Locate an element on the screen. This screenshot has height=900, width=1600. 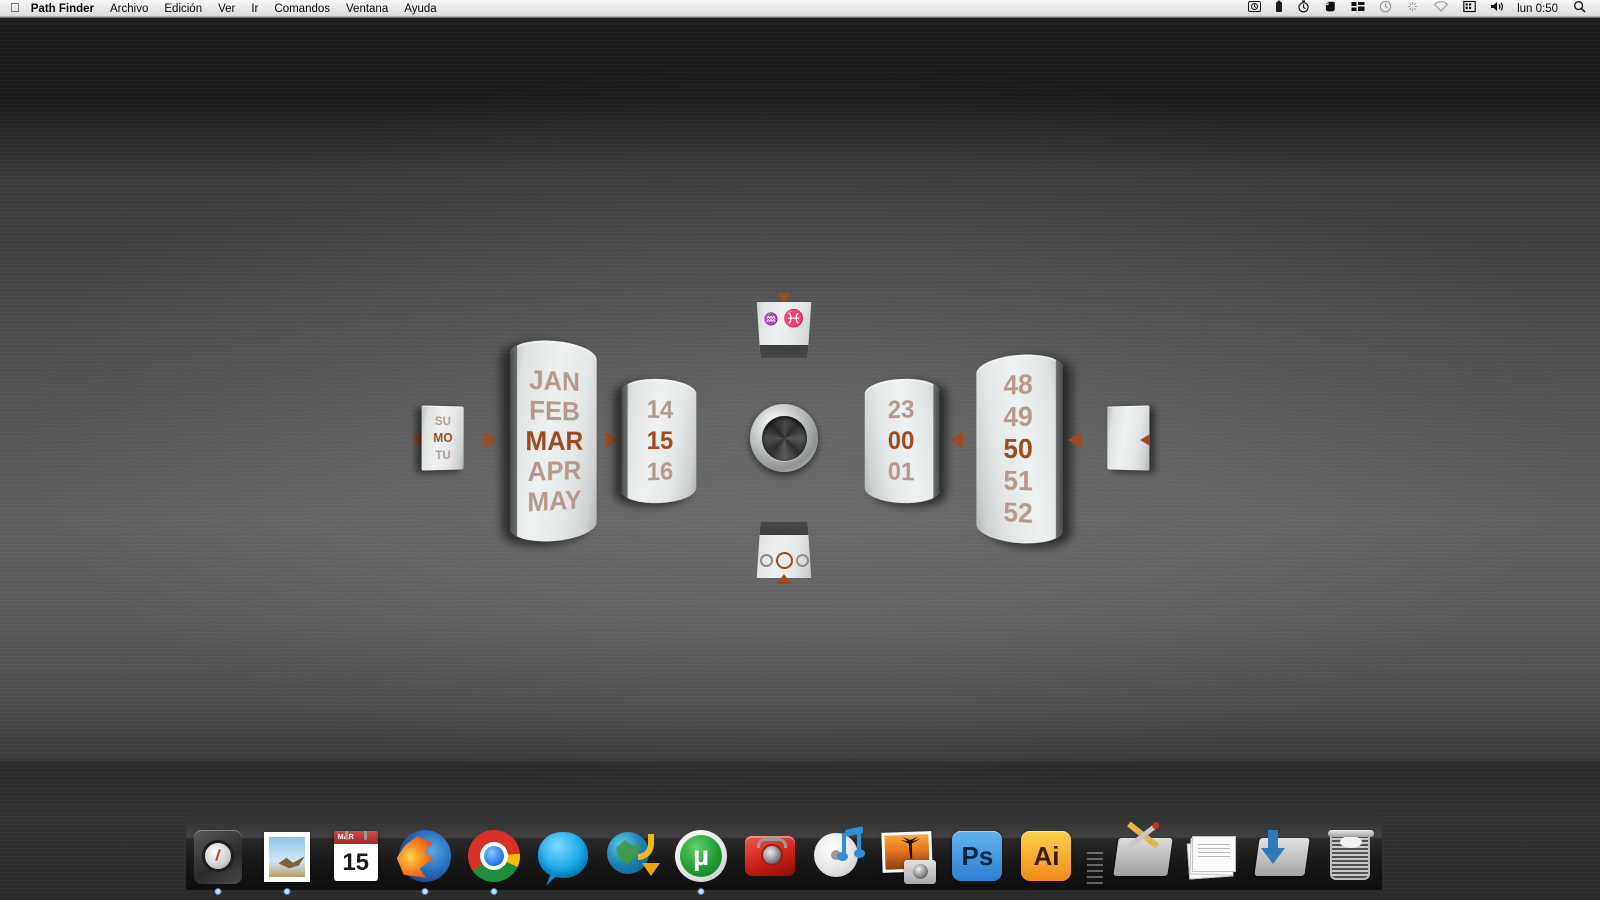
zodiac-glyph-group: ♒ ♓ is located at coordinates (783, 318).